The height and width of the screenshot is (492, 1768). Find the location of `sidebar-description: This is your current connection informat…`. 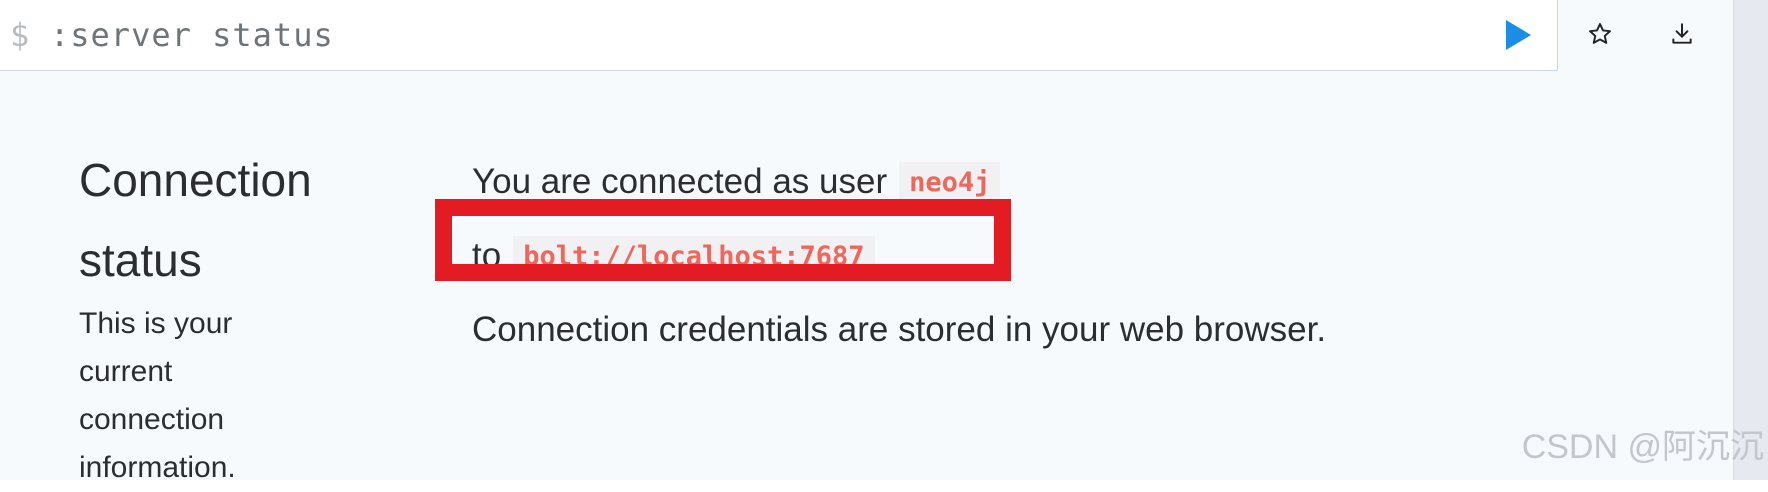

sidebar-description: This is your current connection informat… is located at coordinates (157, 395).